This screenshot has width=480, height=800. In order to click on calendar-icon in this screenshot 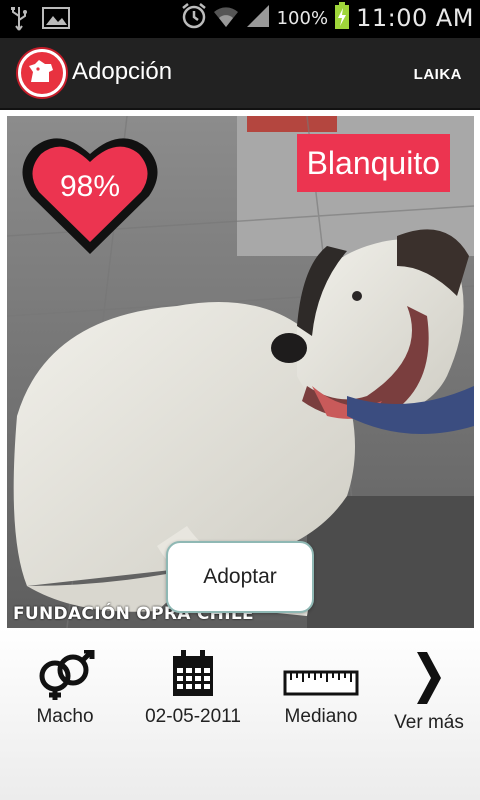, I will do `click(193, 678)`.